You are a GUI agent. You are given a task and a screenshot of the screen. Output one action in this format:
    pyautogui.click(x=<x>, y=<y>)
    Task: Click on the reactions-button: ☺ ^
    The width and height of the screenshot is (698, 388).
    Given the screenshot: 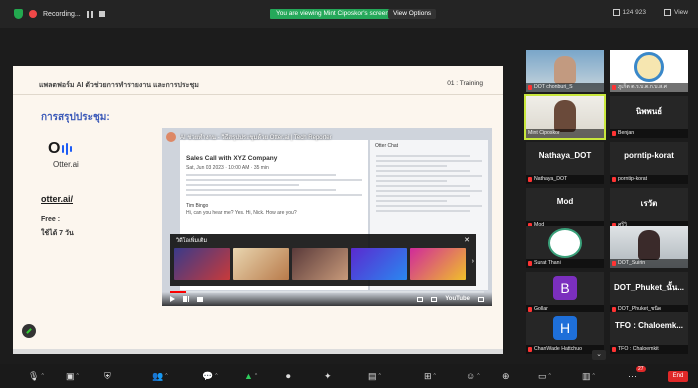 What is the action you would take?
    pyautogui.click(x=473, y=376)
    